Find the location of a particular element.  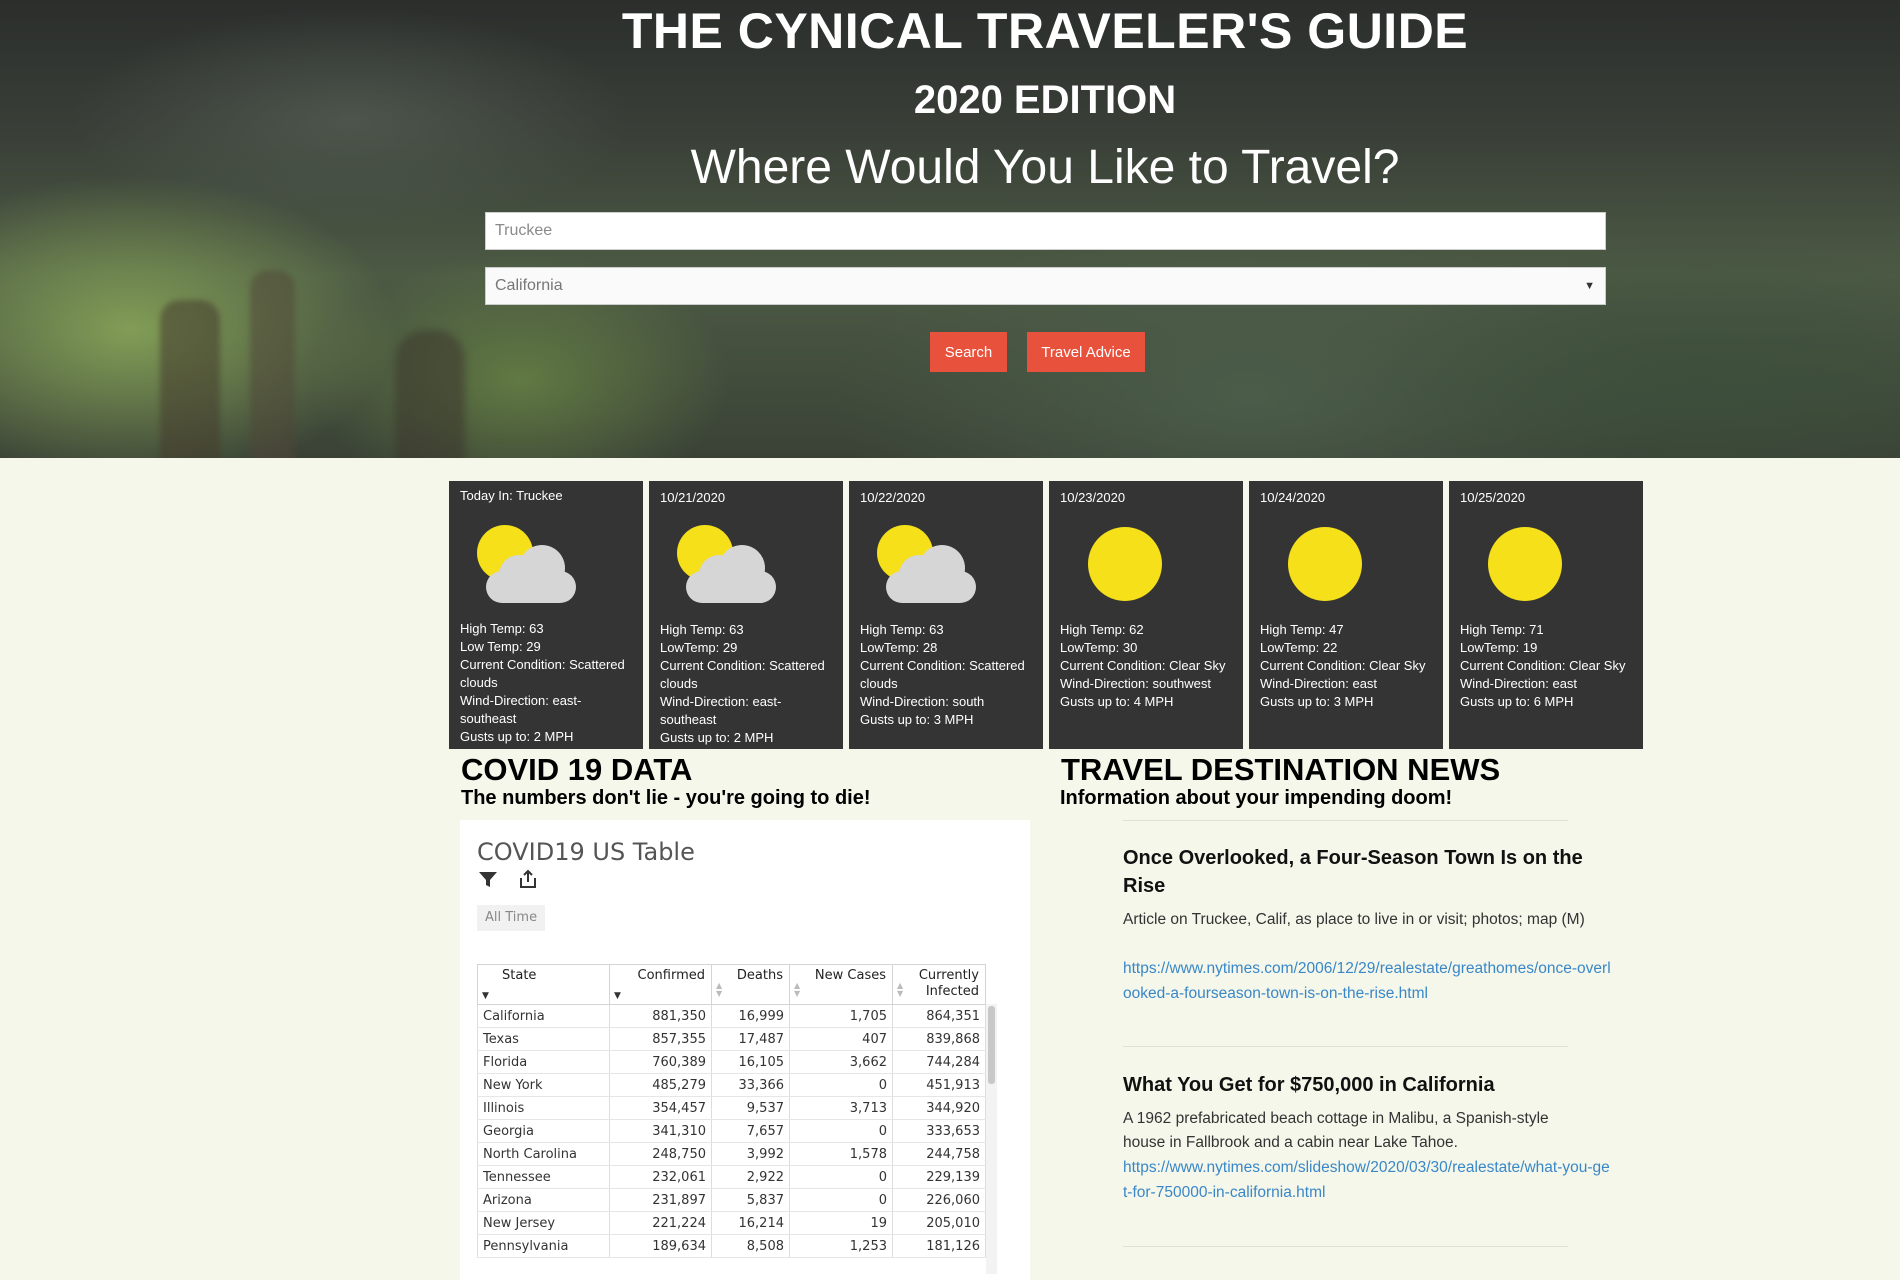

column-header-deaths: Deaths ▲ ▼ is located at coordinates (750, 984).